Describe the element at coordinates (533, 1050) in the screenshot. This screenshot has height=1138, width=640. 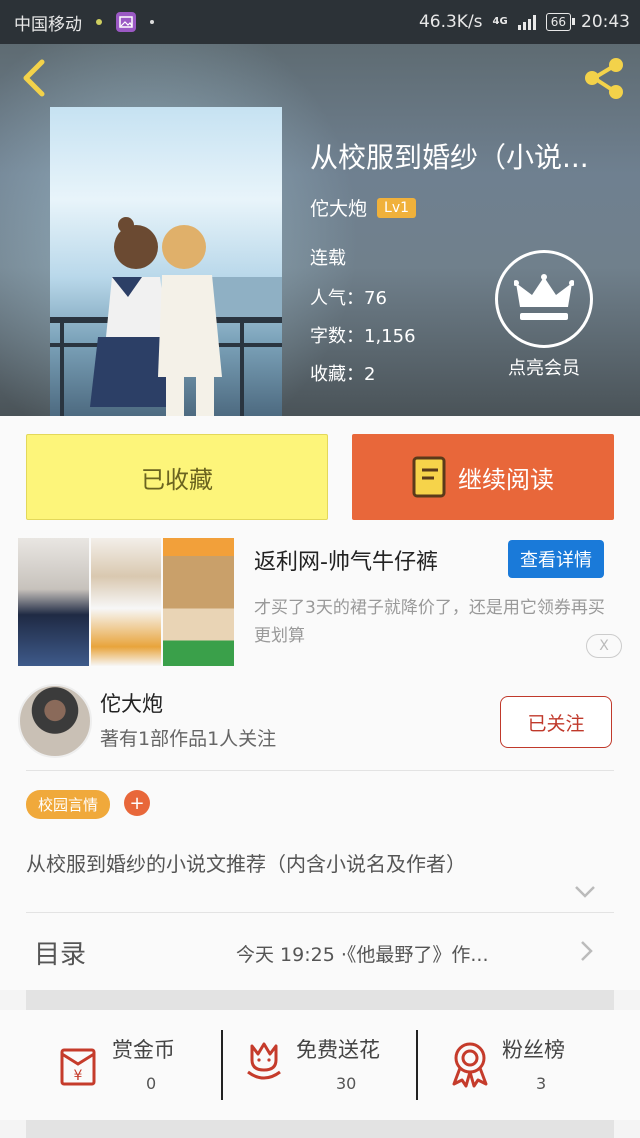
I see `fan-ranking-label: 粉丝榜` at that location.